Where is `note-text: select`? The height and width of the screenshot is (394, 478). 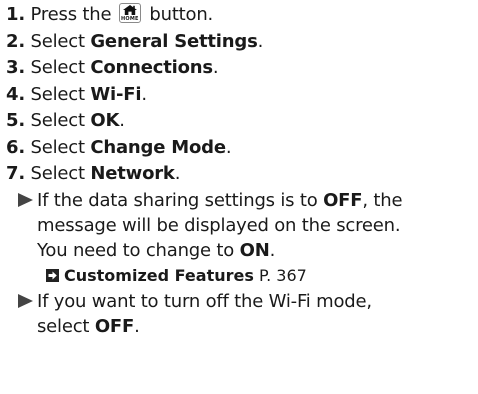
note-text: select is located at coordinates (66, 326).